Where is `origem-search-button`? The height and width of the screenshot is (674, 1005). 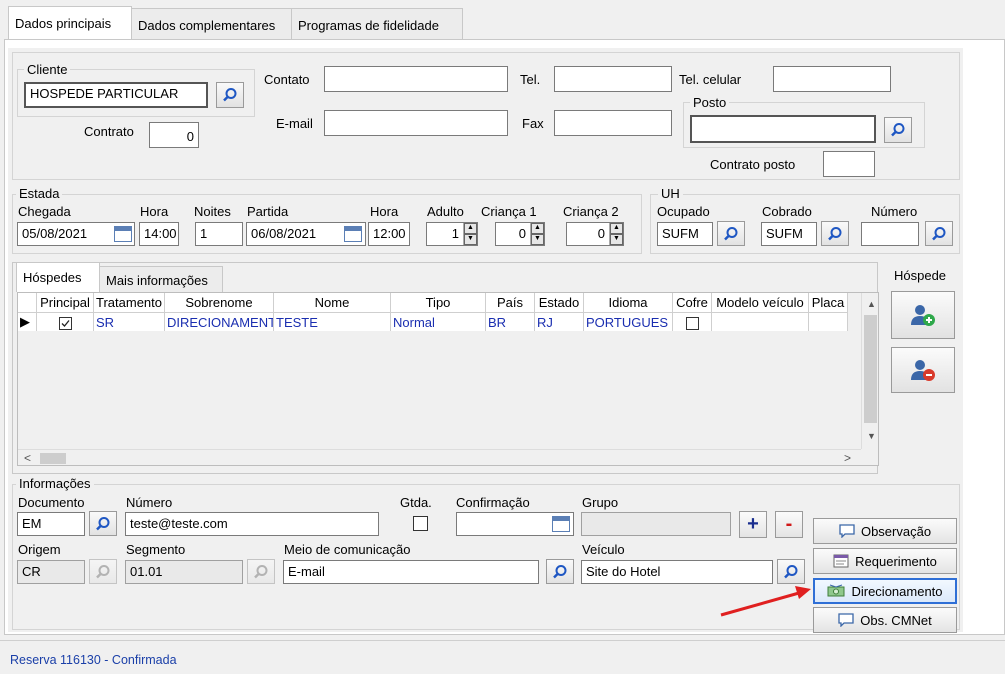
origem-search-button is located at coordinates (103, 571).